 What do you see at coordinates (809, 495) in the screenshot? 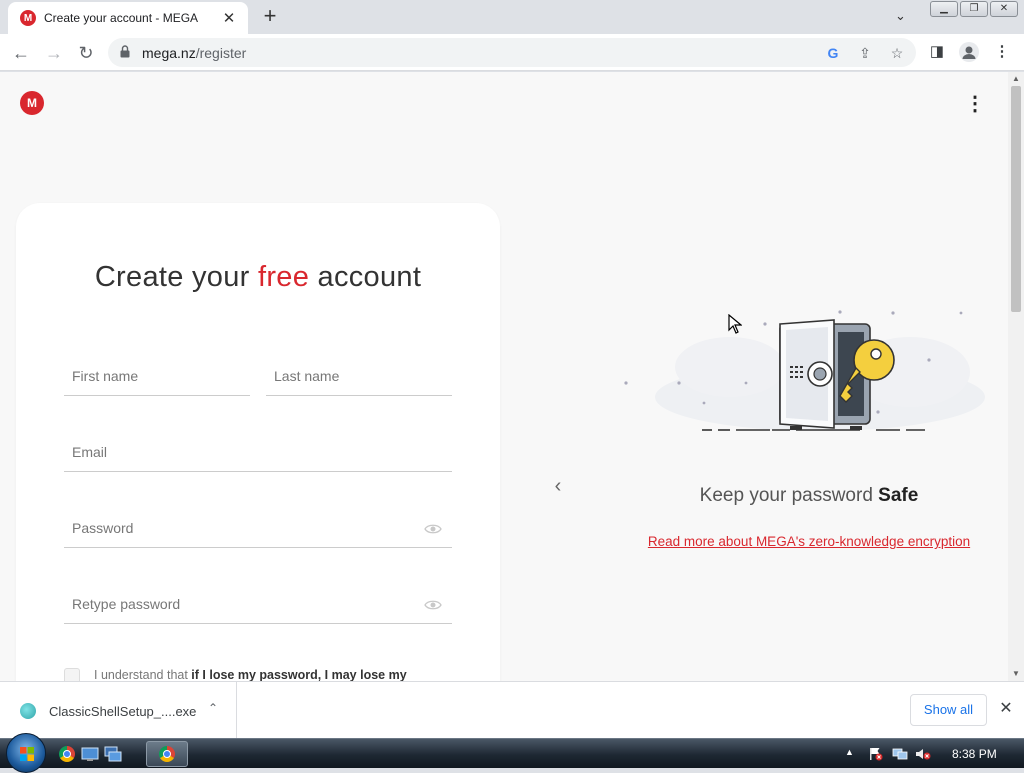
I see `slide-title: Keep your password Safe` at bounding box center [809, 495].